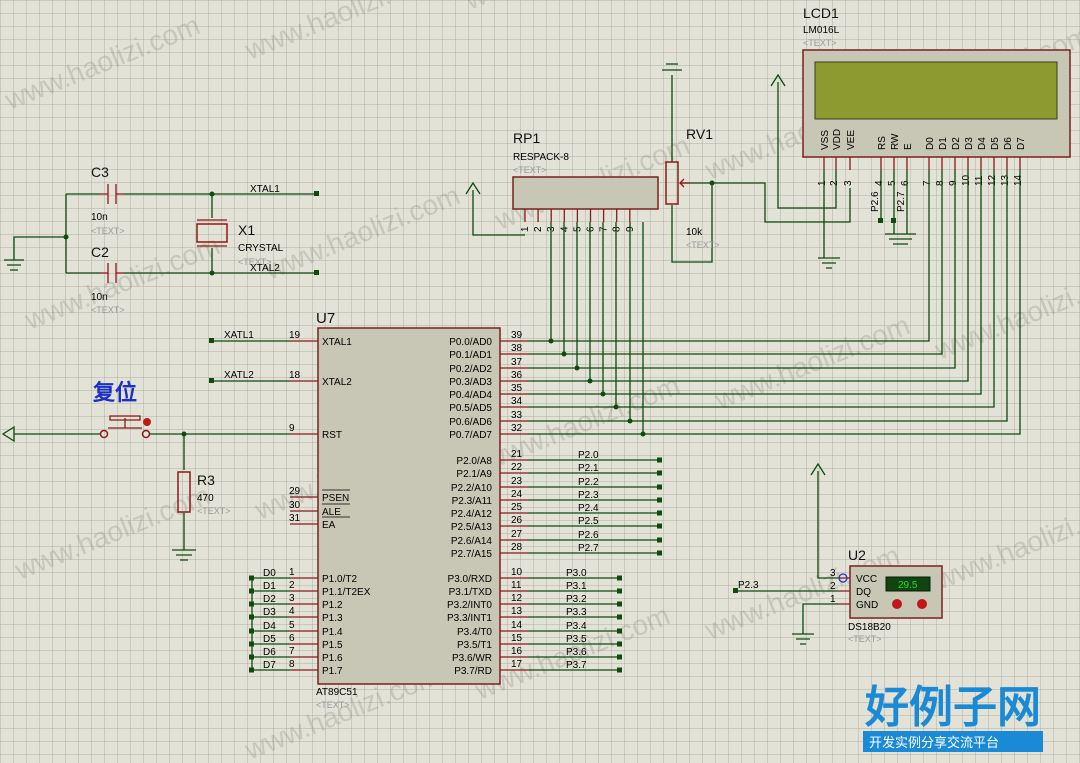 Image resolution: width=1080 pixels, height=763 pixels. Describe the element at coordinates (292, 598) in the screenshot. I see `u7-pin-number: 3` at that location.